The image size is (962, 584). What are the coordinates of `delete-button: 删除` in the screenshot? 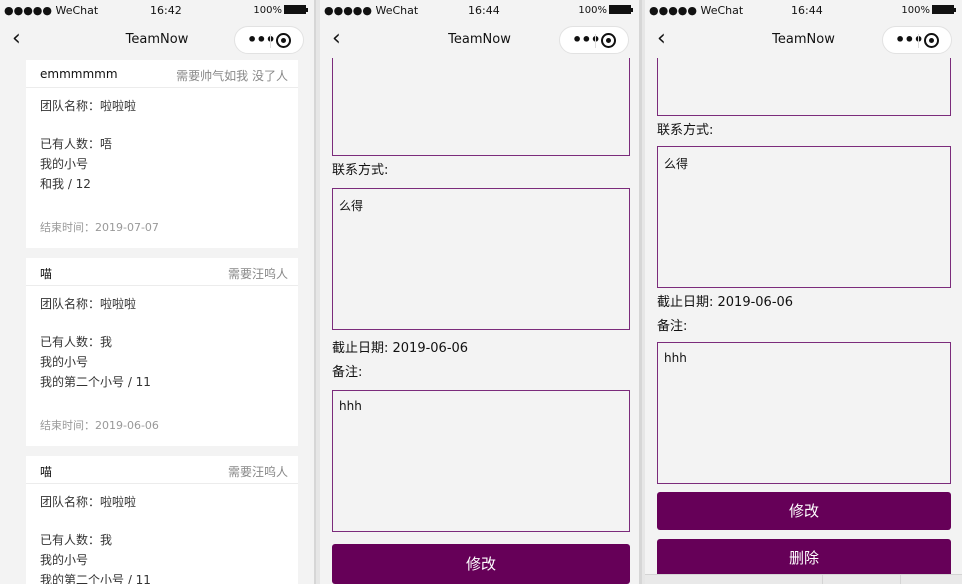 It's located at (804, 558).